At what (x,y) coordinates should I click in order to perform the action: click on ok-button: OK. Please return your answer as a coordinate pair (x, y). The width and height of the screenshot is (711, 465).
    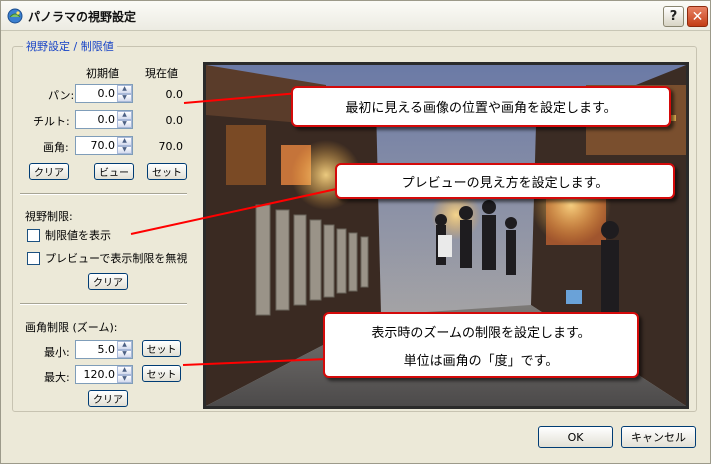
    Looking at the image, I should click on (575, 437).